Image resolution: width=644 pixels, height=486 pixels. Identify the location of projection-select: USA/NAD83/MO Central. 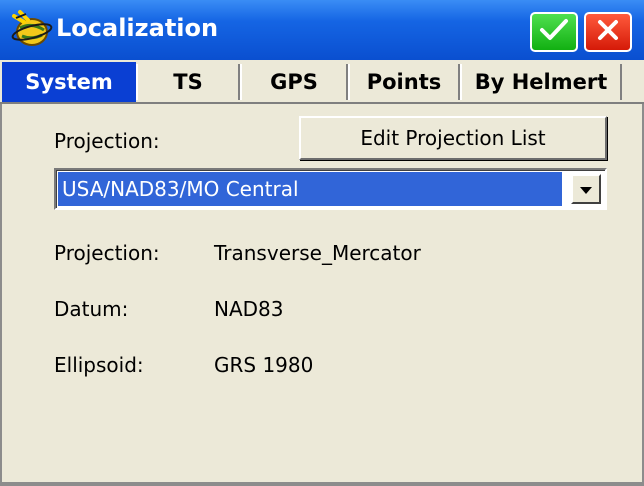
(330, 189).